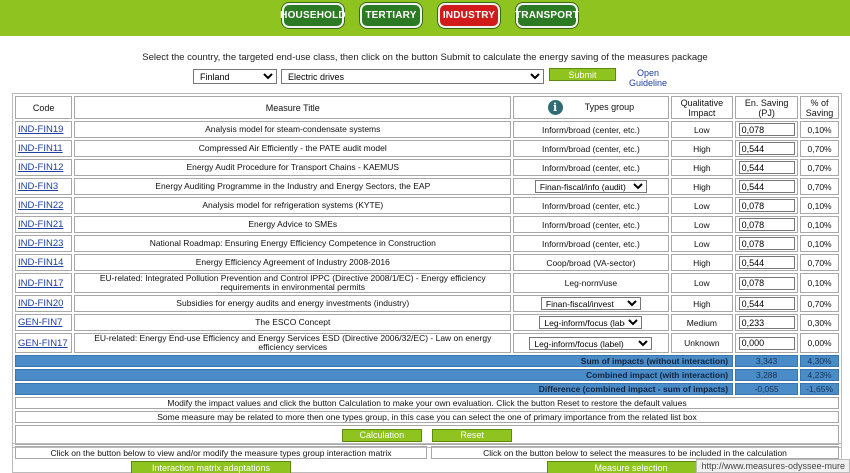 Image resolution: width=850 pixels, height=473 pixels. Describe the element at coordinates (40, 322) in the screenshot. I see `measure-code-link: GEN-FIN7` at that location.